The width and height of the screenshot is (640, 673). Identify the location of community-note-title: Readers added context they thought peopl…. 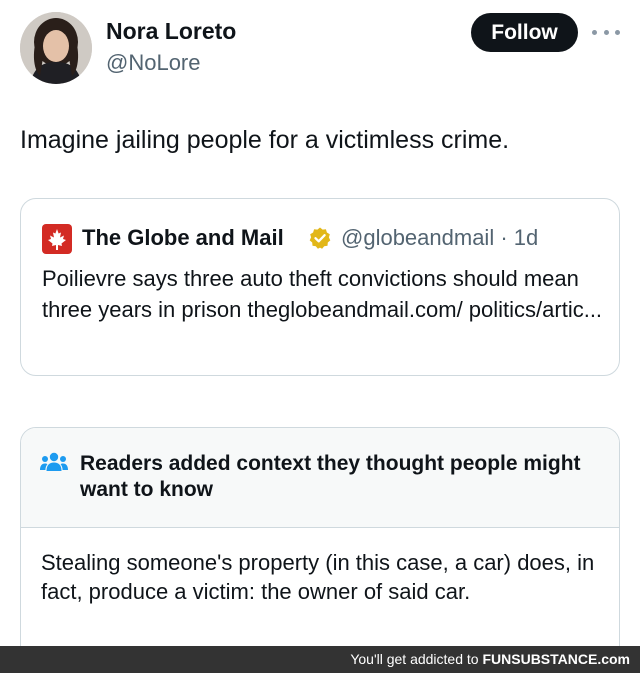
(330, 476).